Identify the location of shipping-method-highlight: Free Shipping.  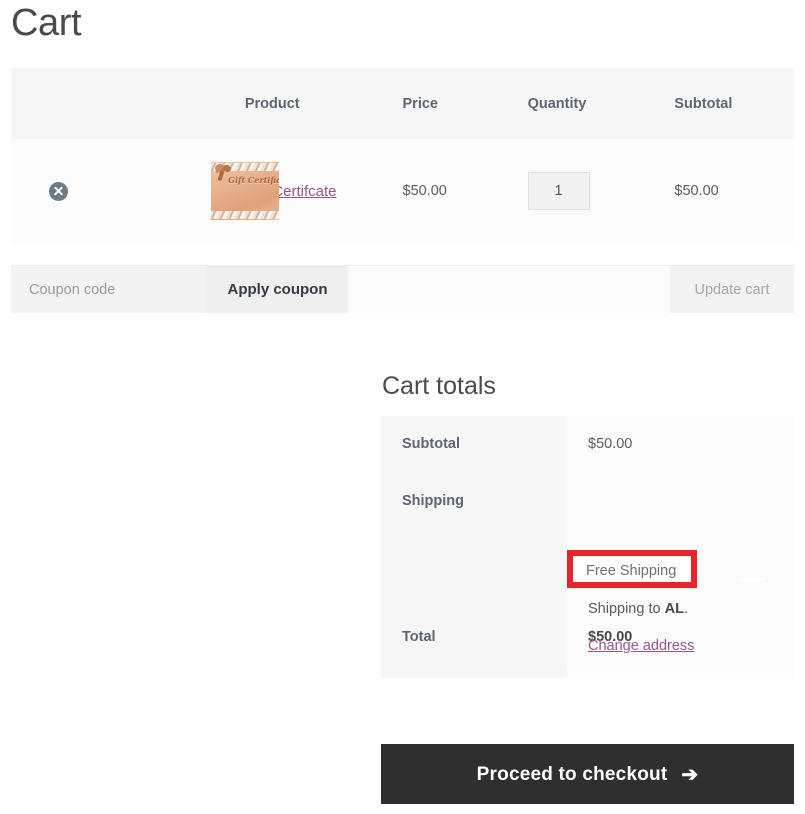
(632, 569).